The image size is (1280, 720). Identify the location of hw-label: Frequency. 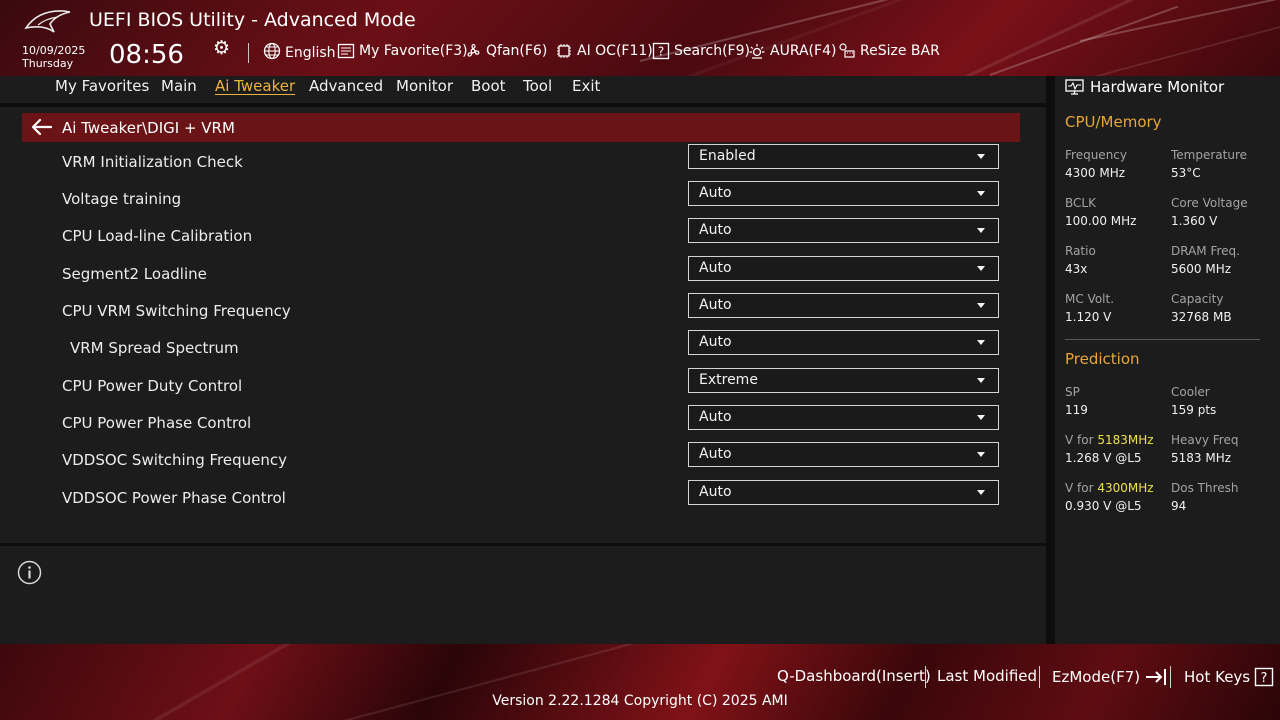
(1096, 155).